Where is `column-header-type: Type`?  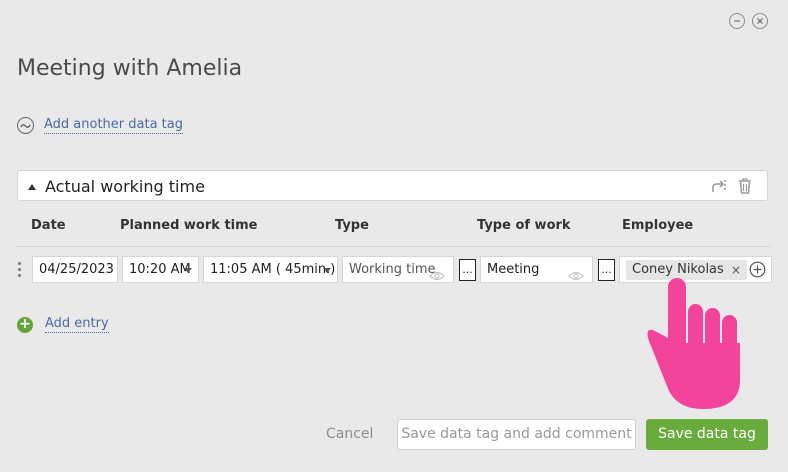
column-header-type: Type is located at coordinates (352, 225).